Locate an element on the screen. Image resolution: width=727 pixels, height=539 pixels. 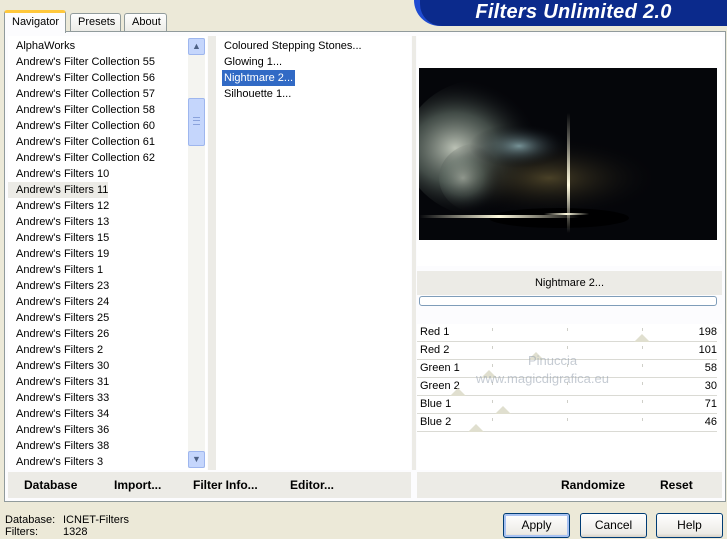
category-item: Andrew's Filters 15 is located at coordinates (58, 238).